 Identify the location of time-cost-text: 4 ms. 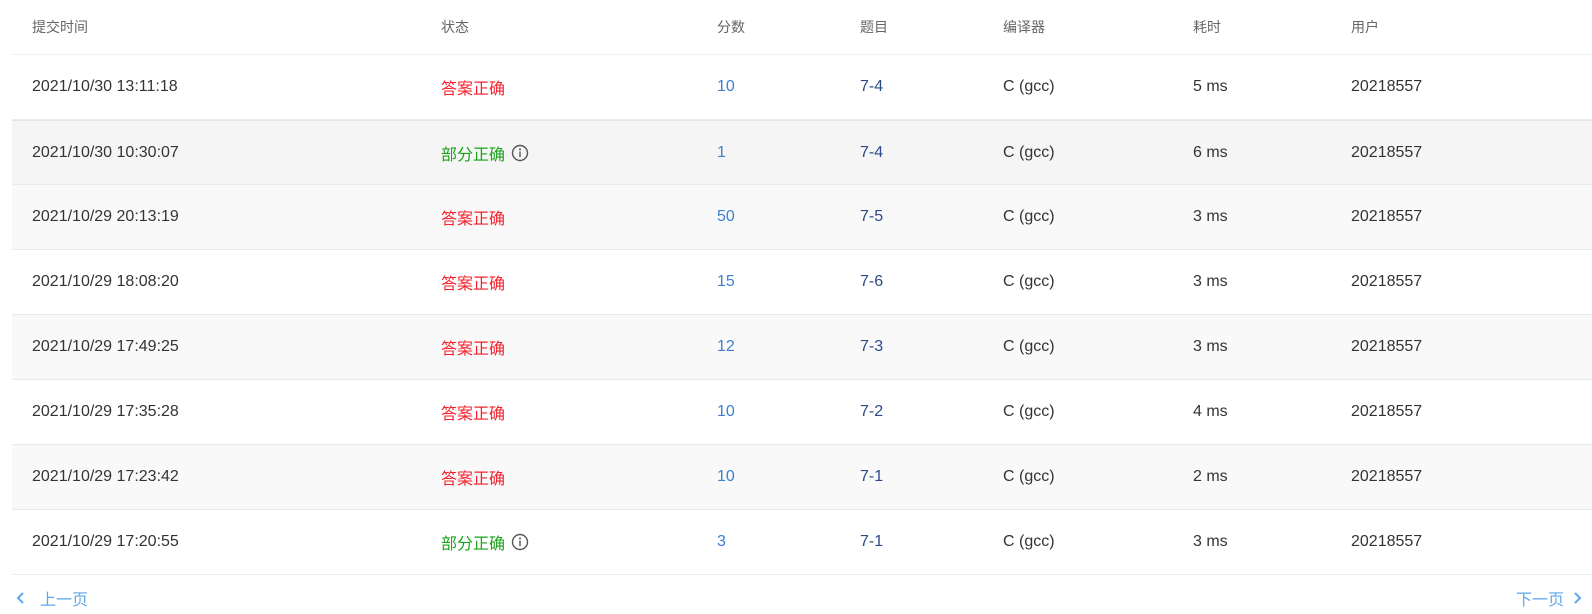
(1210, 411).